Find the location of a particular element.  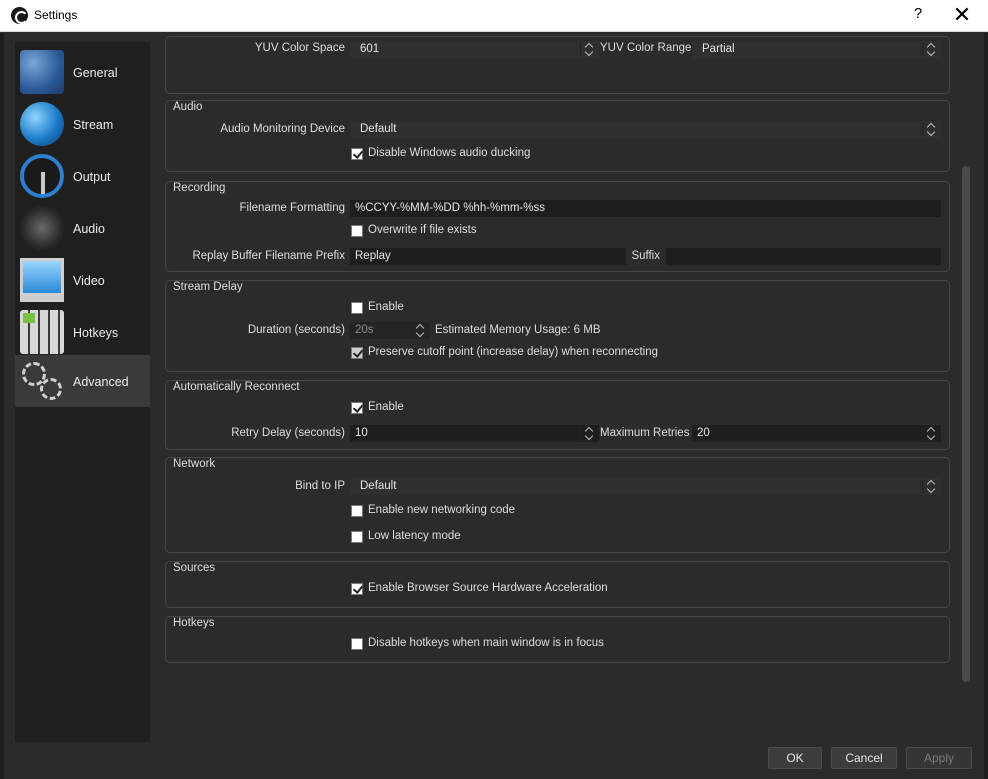

speaker-icon is located at coordinates (42, 228).